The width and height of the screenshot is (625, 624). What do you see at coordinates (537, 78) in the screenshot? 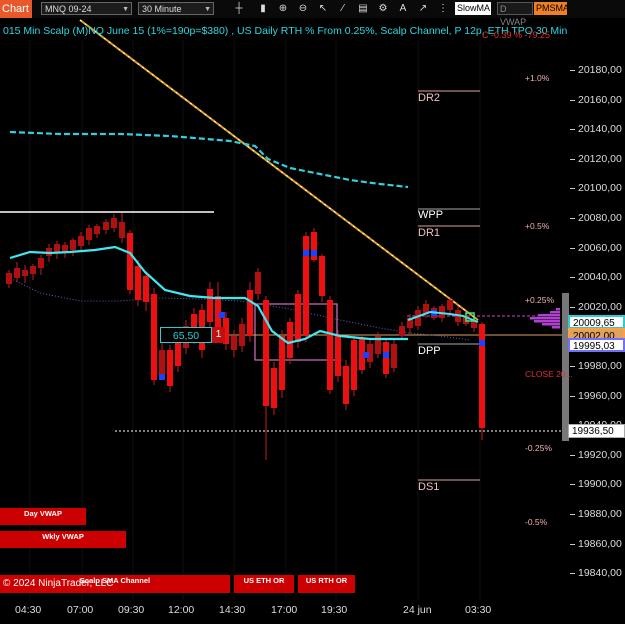
I see `pct-level-plus1: +1.0%` at bounding box center [537, 78].